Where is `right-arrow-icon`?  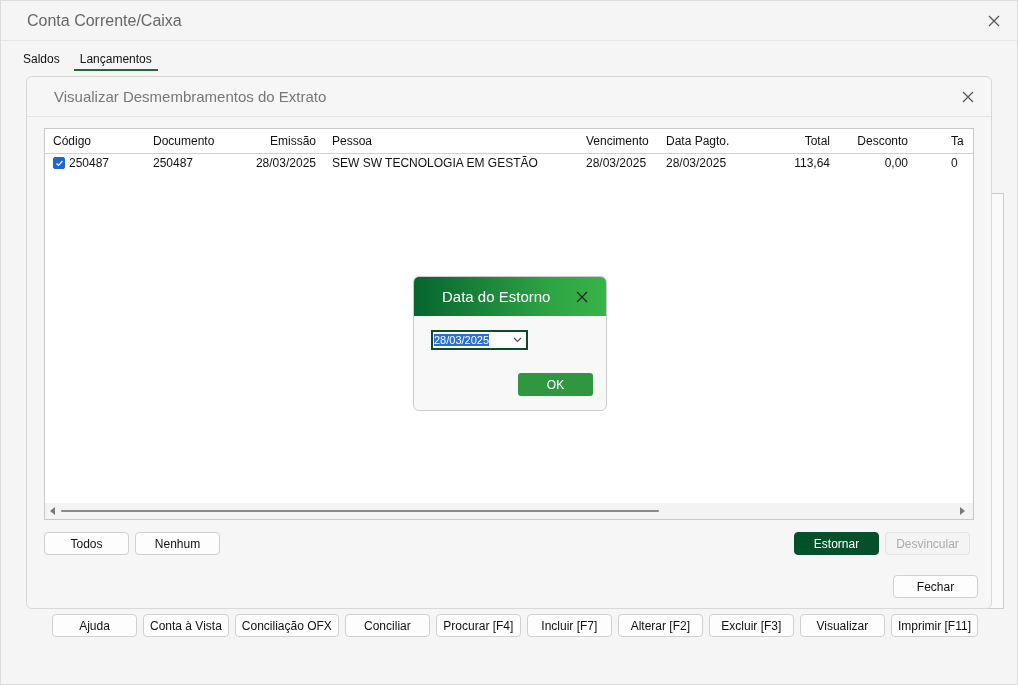 right-arrow-icon is located at coordinates (962, 511).